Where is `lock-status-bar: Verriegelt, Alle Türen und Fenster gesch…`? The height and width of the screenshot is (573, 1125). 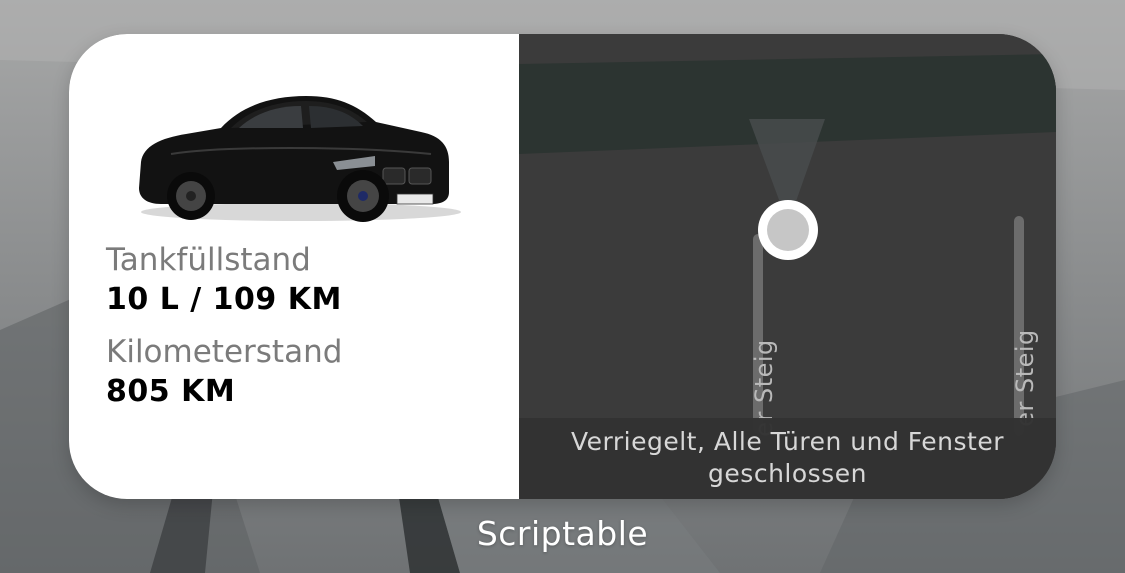
lock-status-bar: Verriegelt, Alle Türen und Fenster gesch… is located at coordinates (787, 458).